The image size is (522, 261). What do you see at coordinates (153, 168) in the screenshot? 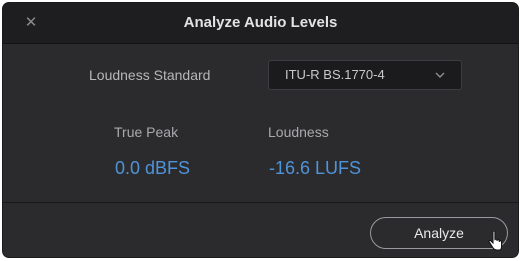
I see `true-peak-value: 0.0 dBFS` at bounding box center [153, 168].